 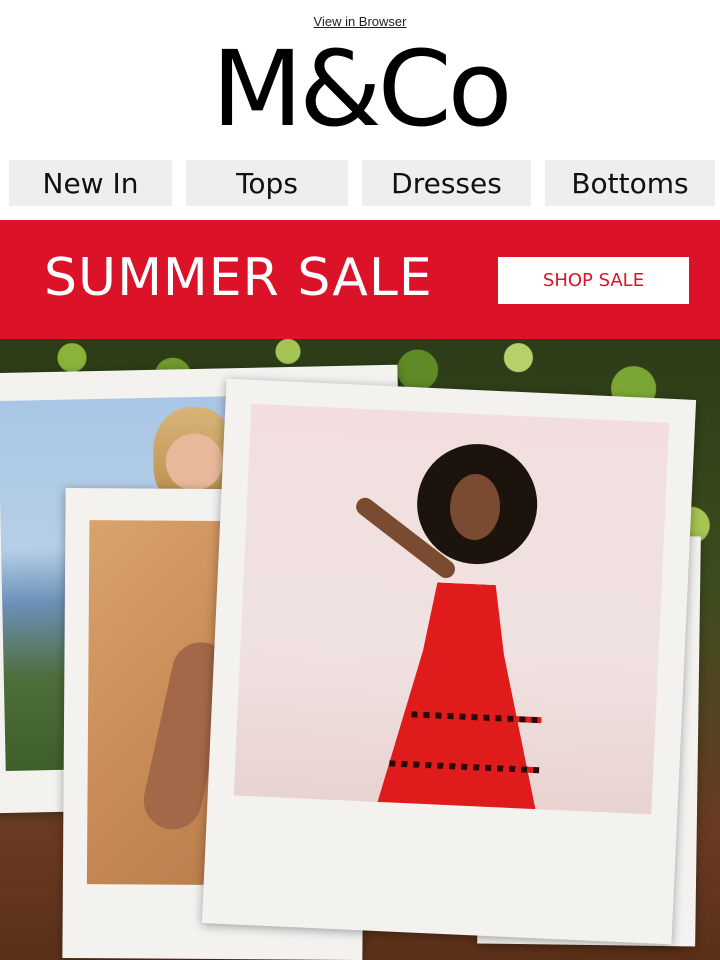 I want to click on summer-sale-banner: SUMMER SALE SHOP SALE, so click(x=360, y=279).